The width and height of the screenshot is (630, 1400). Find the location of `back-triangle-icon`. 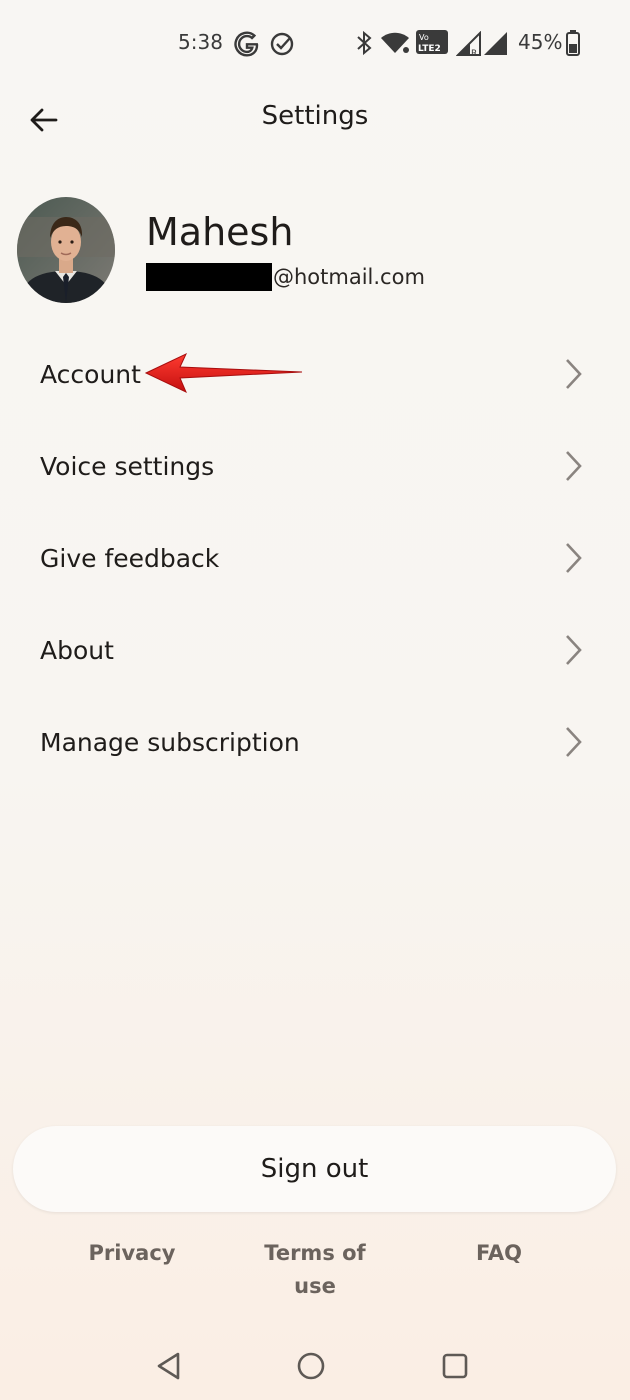

back-triangle-icon is located at coordinates (168, 1366).